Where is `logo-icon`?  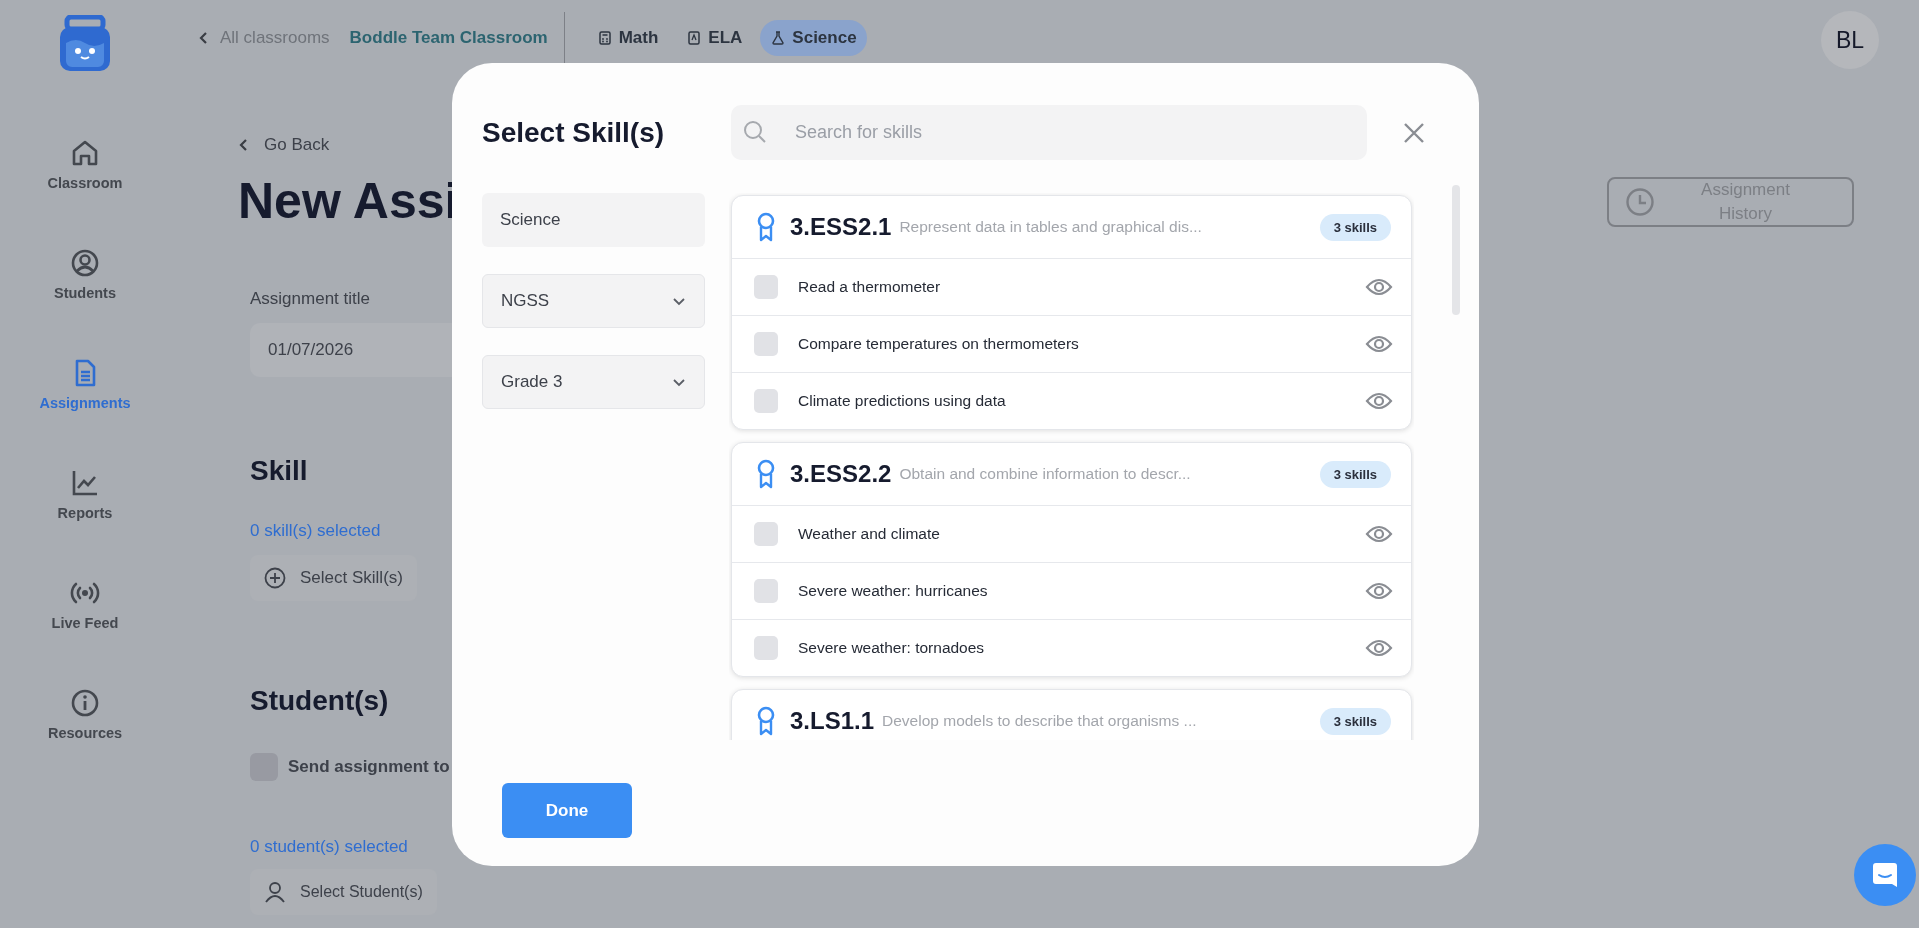 logo-icon is located at coordinates (85, 44).